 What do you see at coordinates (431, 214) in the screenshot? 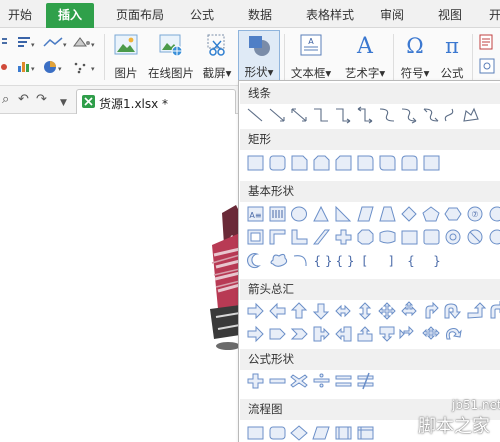
I see `pentagon-shape` at bounding box center [431, 214].